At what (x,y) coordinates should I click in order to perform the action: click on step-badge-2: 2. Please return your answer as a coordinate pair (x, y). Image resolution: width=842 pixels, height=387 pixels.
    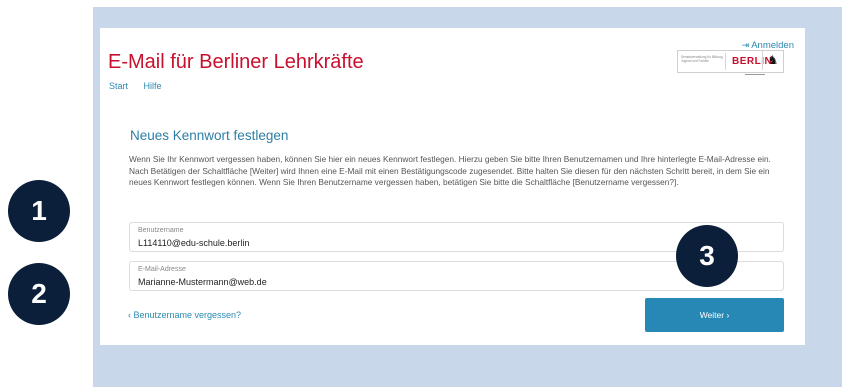
    Looking at the image, I should click on (39, 294).